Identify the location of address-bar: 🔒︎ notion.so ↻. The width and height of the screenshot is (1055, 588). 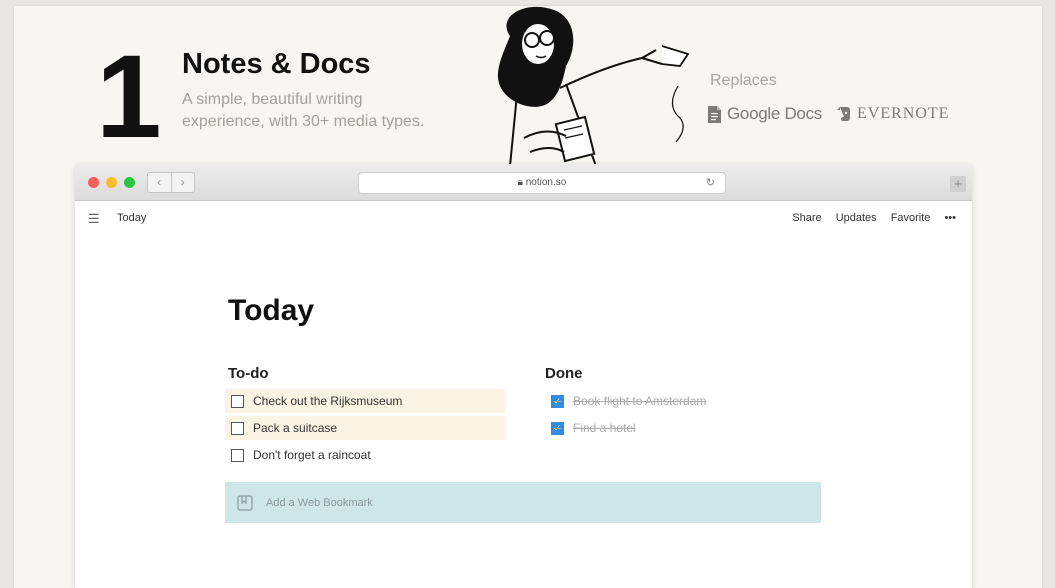
(542, 183).